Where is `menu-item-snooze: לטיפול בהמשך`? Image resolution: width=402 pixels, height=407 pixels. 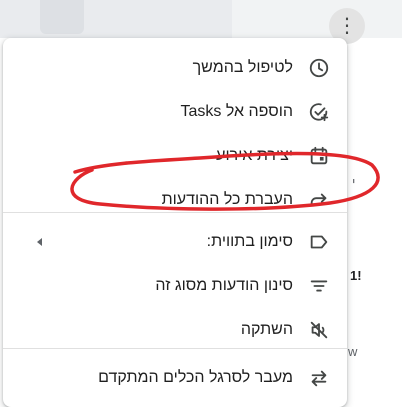 menu-item-snooze: לטיפול בהמשך is located at coordinates (175, 68).